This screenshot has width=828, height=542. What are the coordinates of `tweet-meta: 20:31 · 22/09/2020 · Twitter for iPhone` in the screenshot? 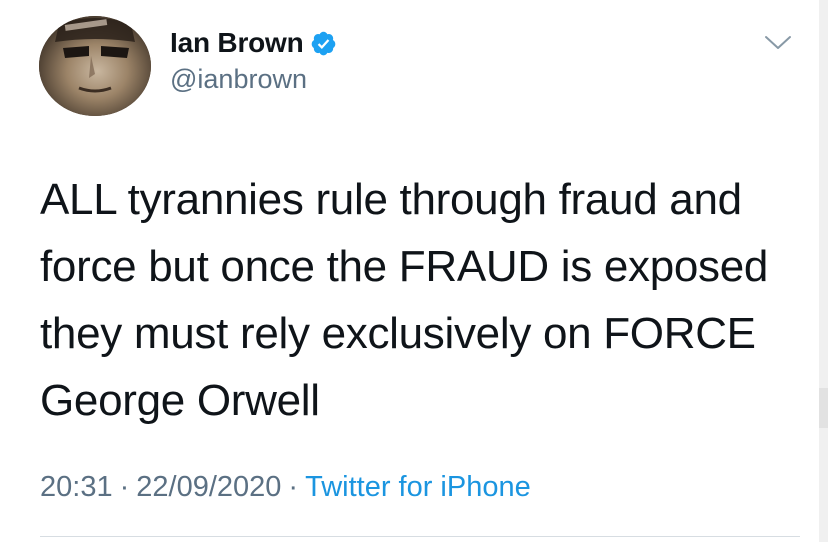 It's located at (285, 487).